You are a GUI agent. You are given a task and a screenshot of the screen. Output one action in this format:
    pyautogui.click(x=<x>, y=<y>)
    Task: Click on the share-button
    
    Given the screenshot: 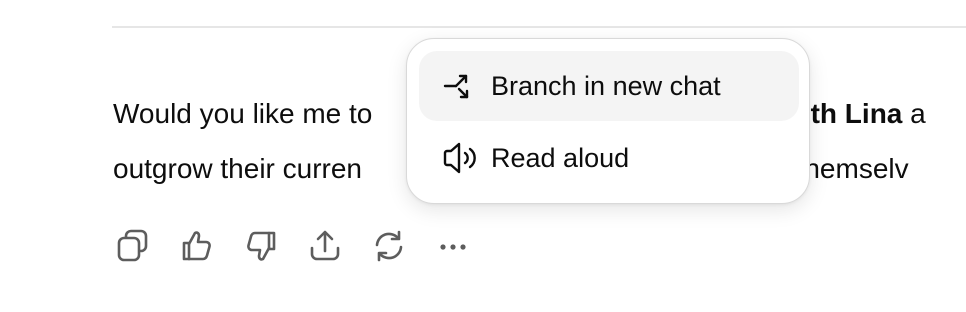 What is the action you would take?
    pyautogui.click(x=325, y=246)
    